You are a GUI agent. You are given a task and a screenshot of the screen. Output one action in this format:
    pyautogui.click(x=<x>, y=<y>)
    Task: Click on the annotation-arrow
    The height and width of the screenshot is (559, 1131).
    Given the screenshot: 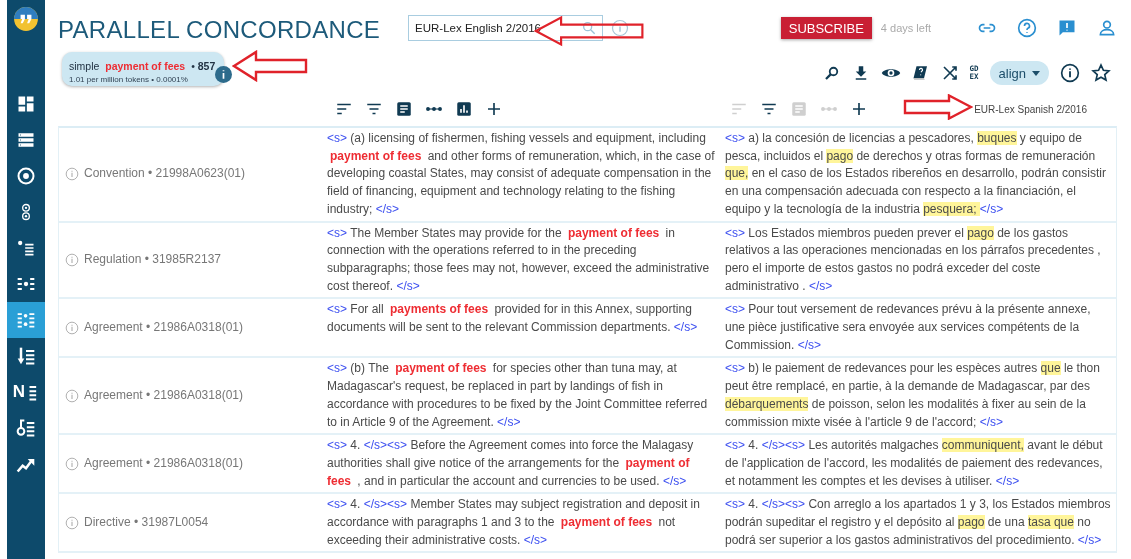 What is the action you would take?
    pyautogui.click(x=938, y=107)
    